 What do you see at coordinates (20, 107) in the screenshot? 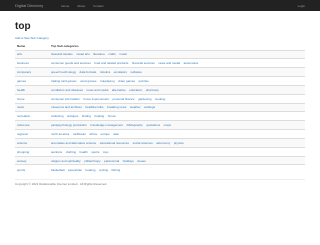
I see `category-link: news` at bounding box center [20, 107].